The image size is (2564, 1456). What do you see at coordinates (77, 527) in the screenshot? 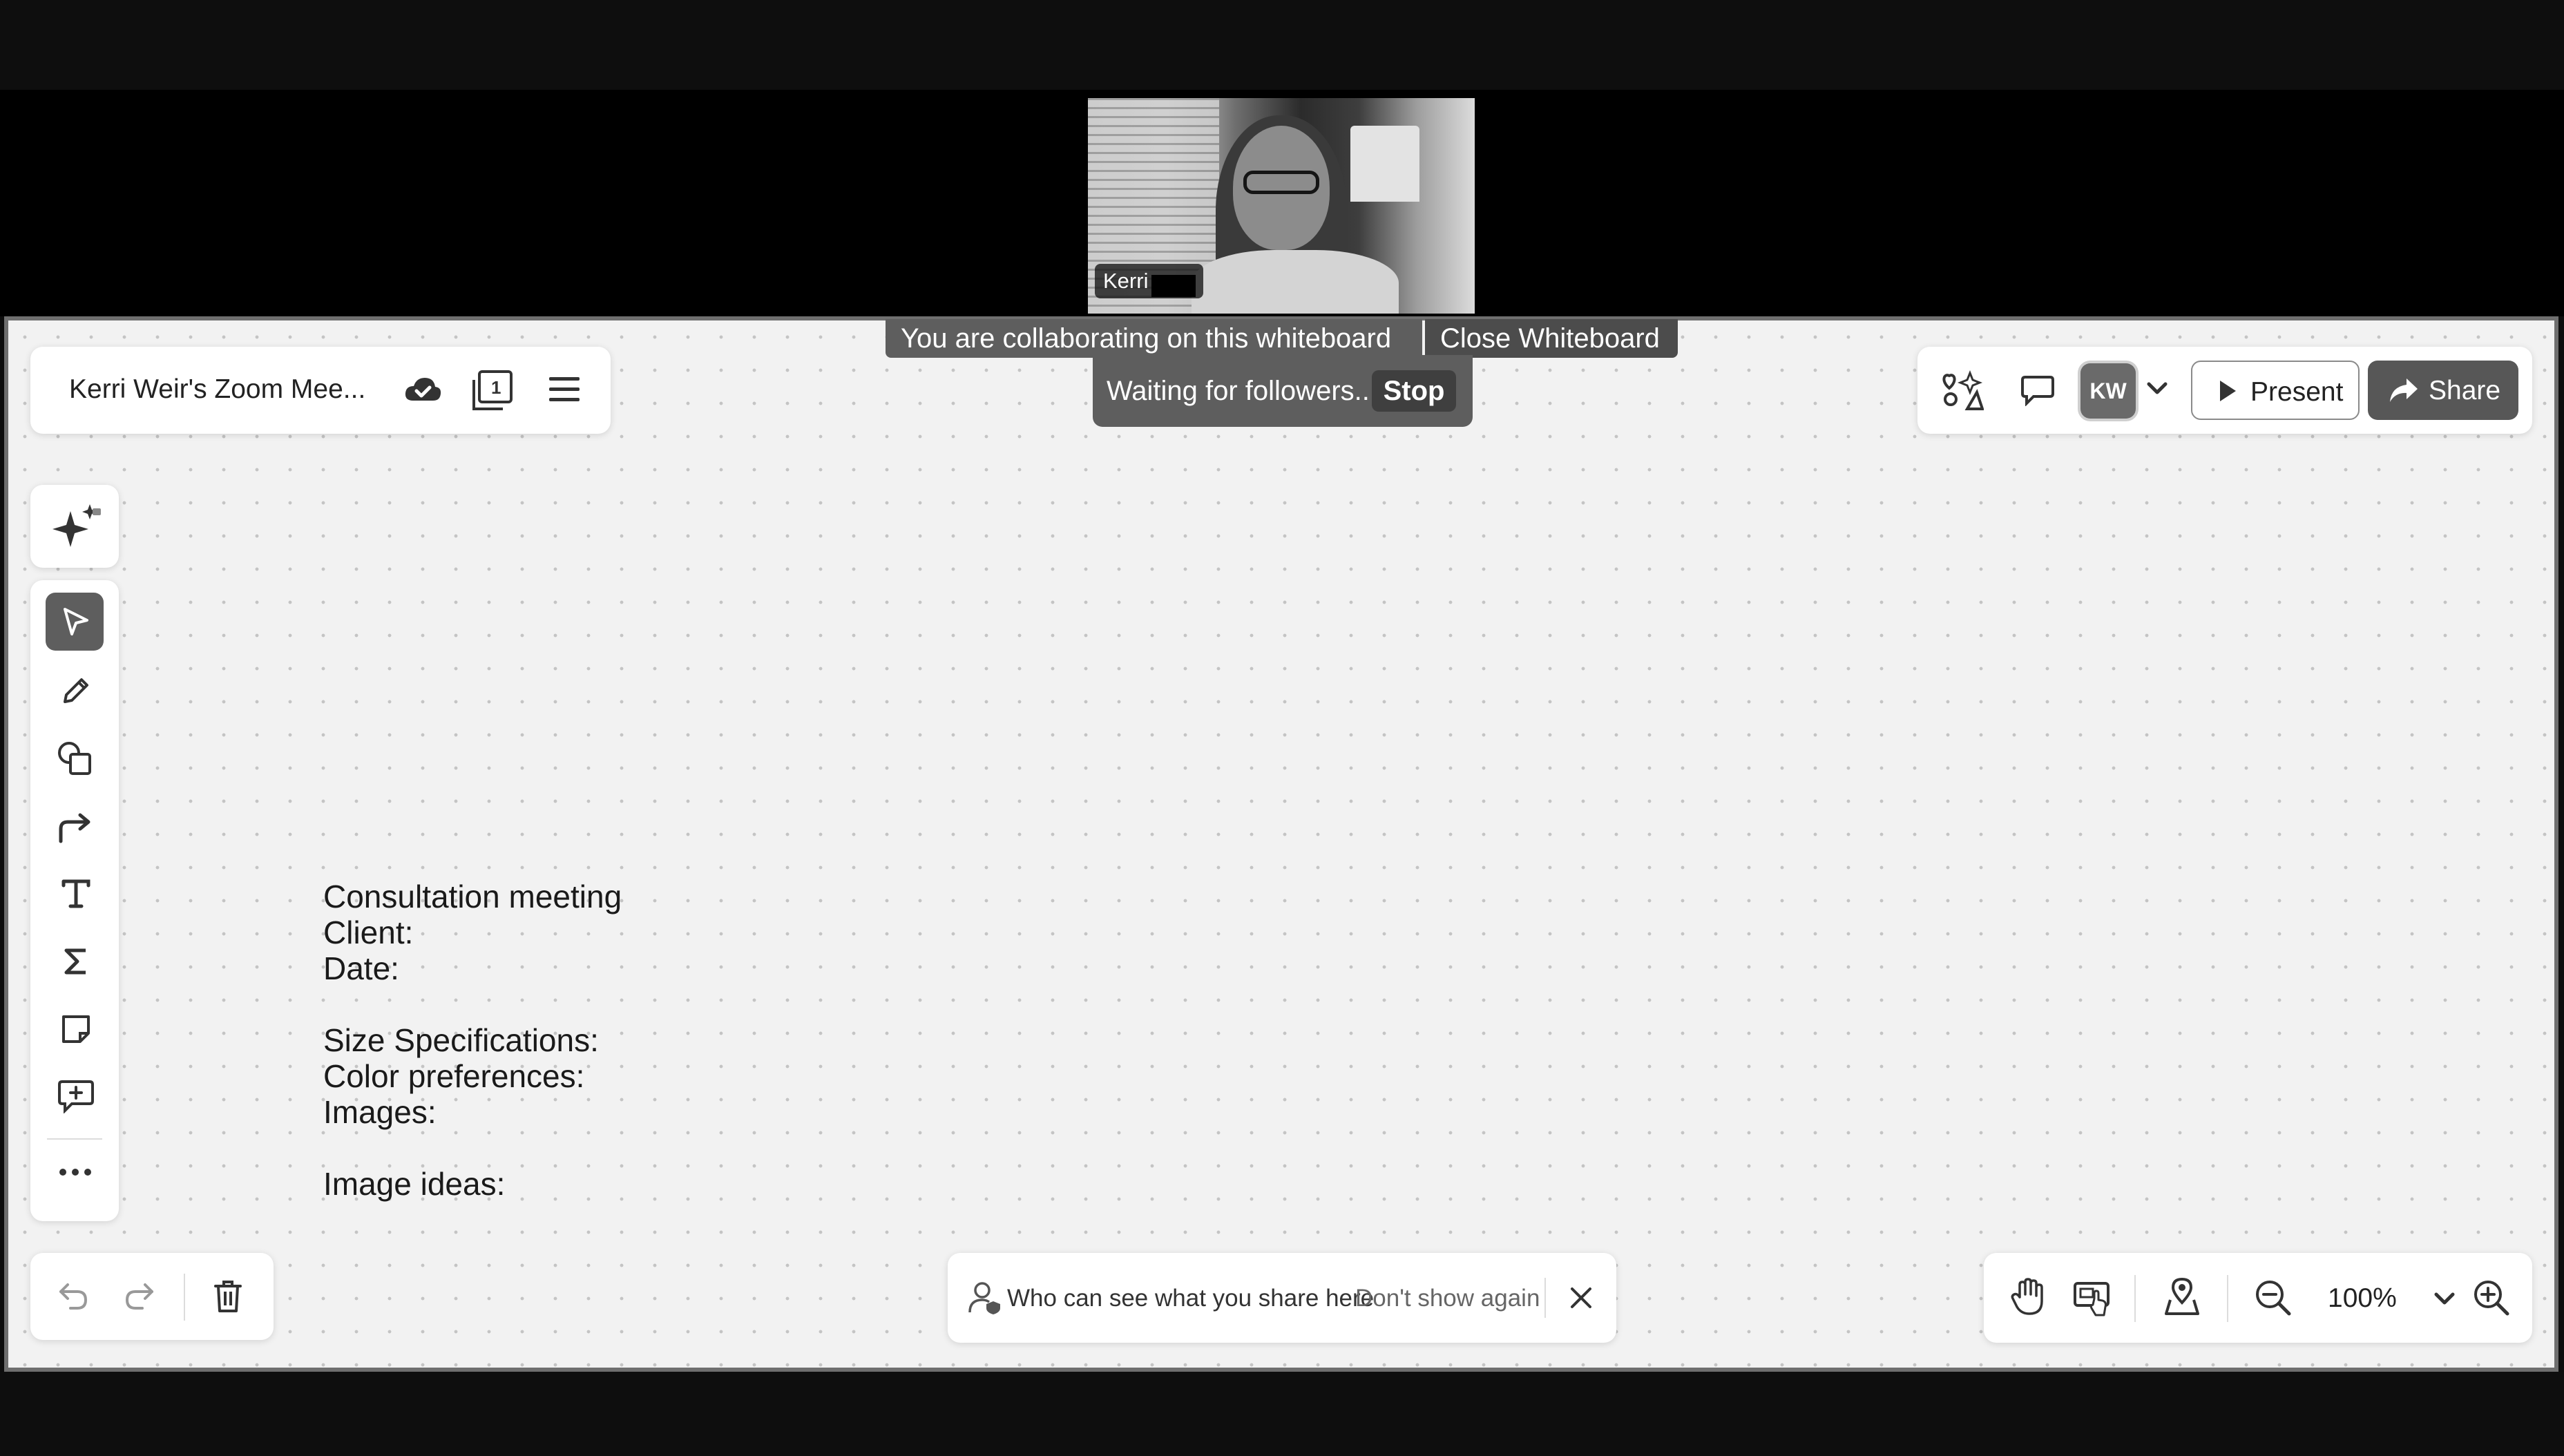
I see `ai-sparkle-icon` at bounding box center [77, 527].